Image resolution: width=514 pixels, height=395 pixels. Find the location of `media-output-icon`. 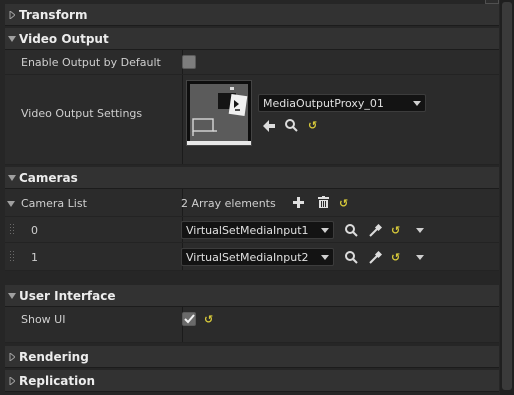

media-output-icon is located at coordinates (219, 113).